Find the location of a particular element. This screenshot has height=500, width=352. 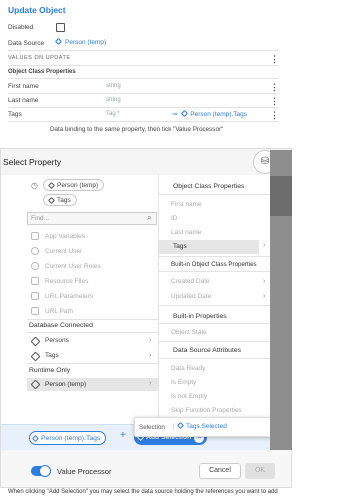

disabled-label: Disabled is located at coordinates (21, 27).